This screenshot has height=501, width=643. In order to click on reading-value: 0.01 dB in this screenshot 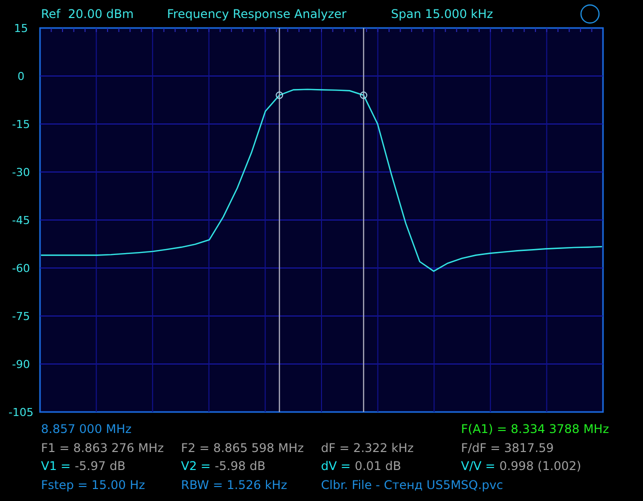, I will do `click(378, 466)`.